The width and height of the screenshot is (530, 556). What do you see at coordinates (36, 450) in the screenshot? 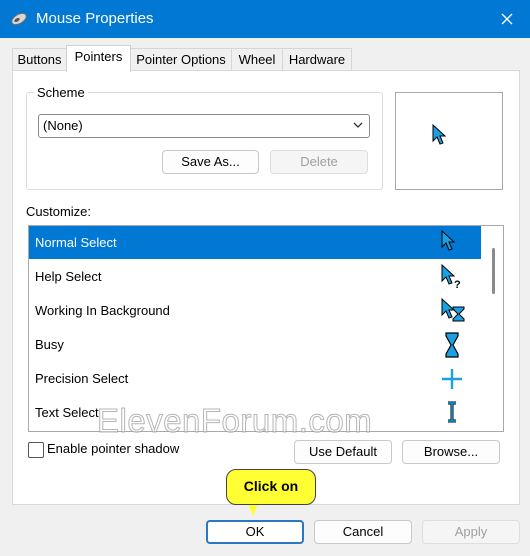
I see `pointer-shadow-checkbox` at bounding box center [36, 450].